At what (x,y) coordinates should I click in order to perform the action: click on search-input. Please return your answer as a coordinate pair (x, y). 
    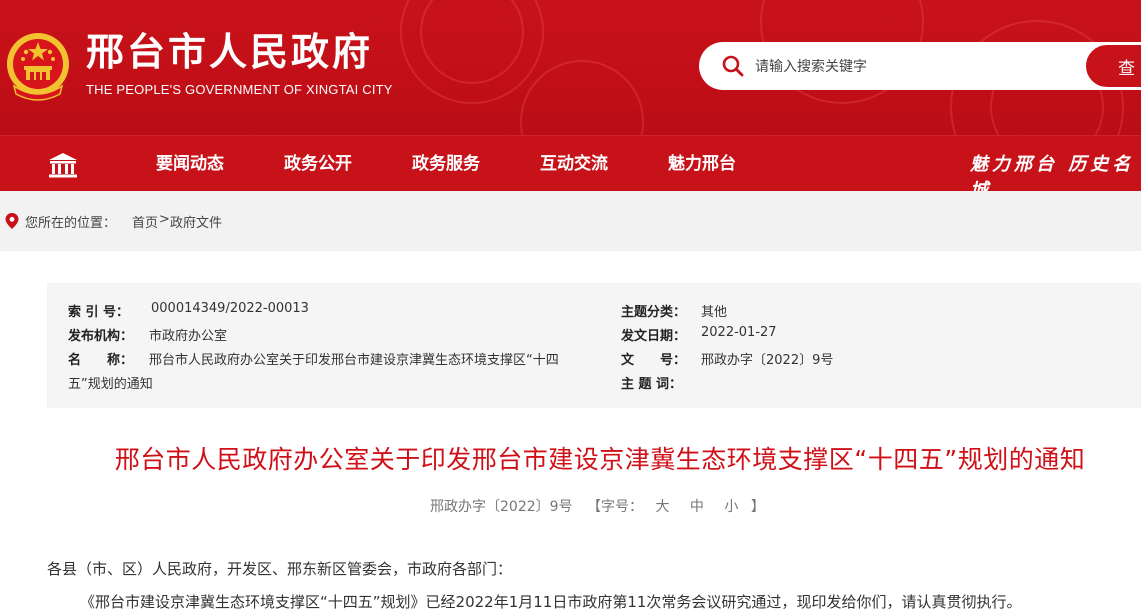
    Looking at the image, I should click on (915, 67).